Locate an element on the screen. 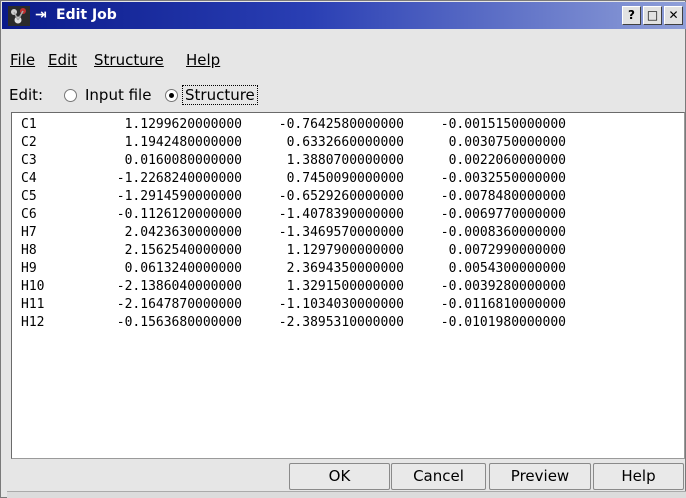 This screenshot has height=498, width=686. y-coordinate: 0.7450090000000 is located at coordinates (345, 178).